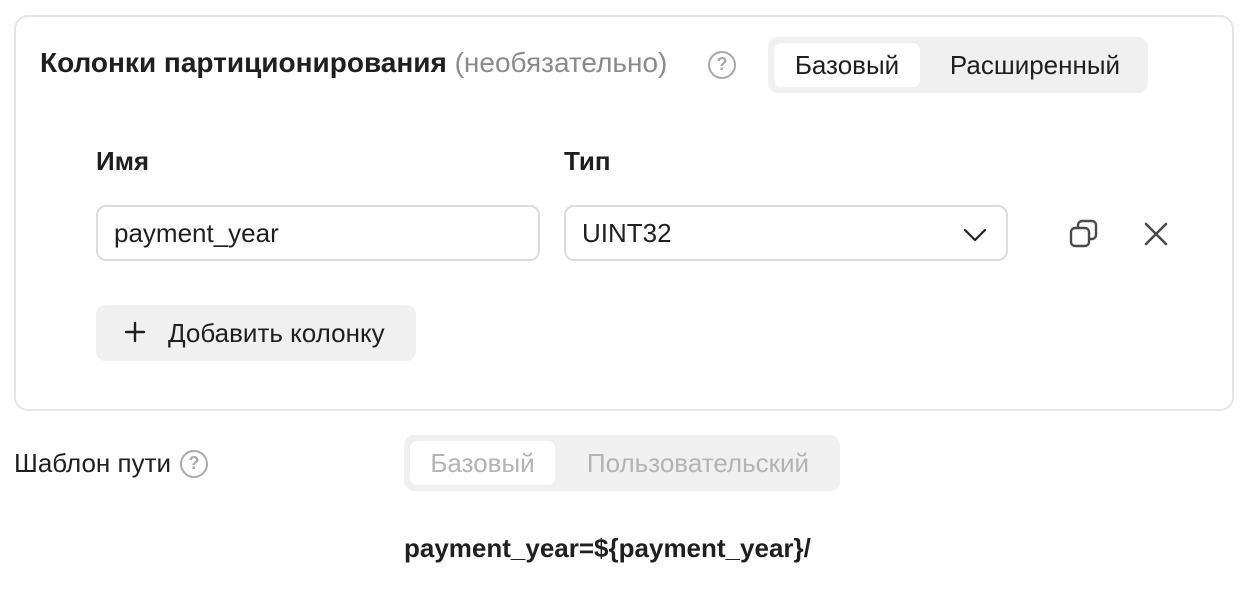 The width and height of the screenshot is (1248, 602). I want to click on tab-basic: Базовый, so click(847, 65).